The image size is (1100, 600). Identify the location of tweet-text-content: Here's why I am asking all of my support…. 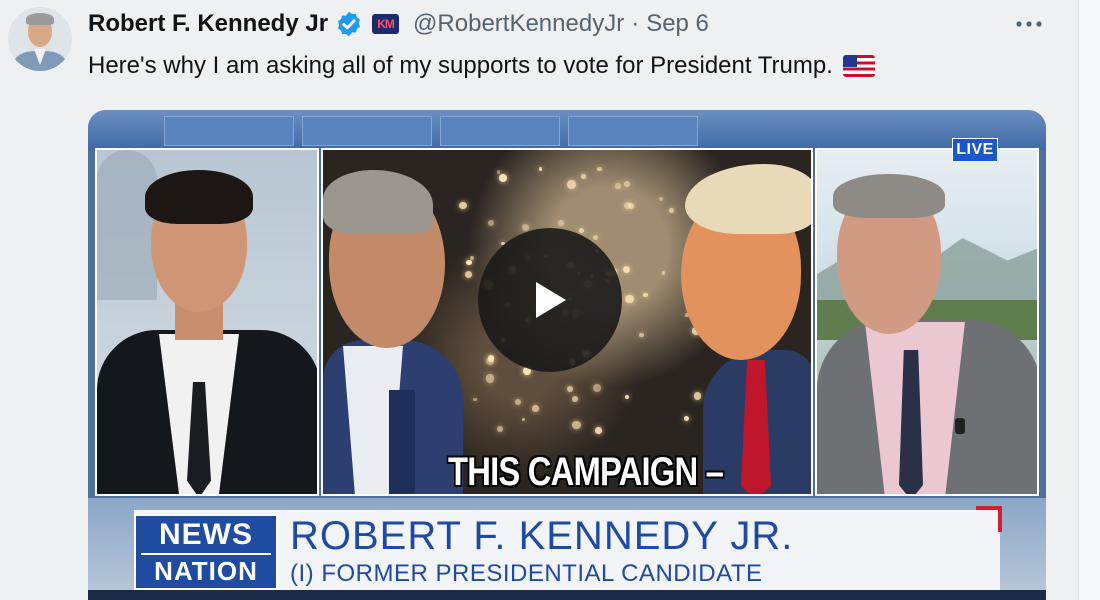
(460, 65).